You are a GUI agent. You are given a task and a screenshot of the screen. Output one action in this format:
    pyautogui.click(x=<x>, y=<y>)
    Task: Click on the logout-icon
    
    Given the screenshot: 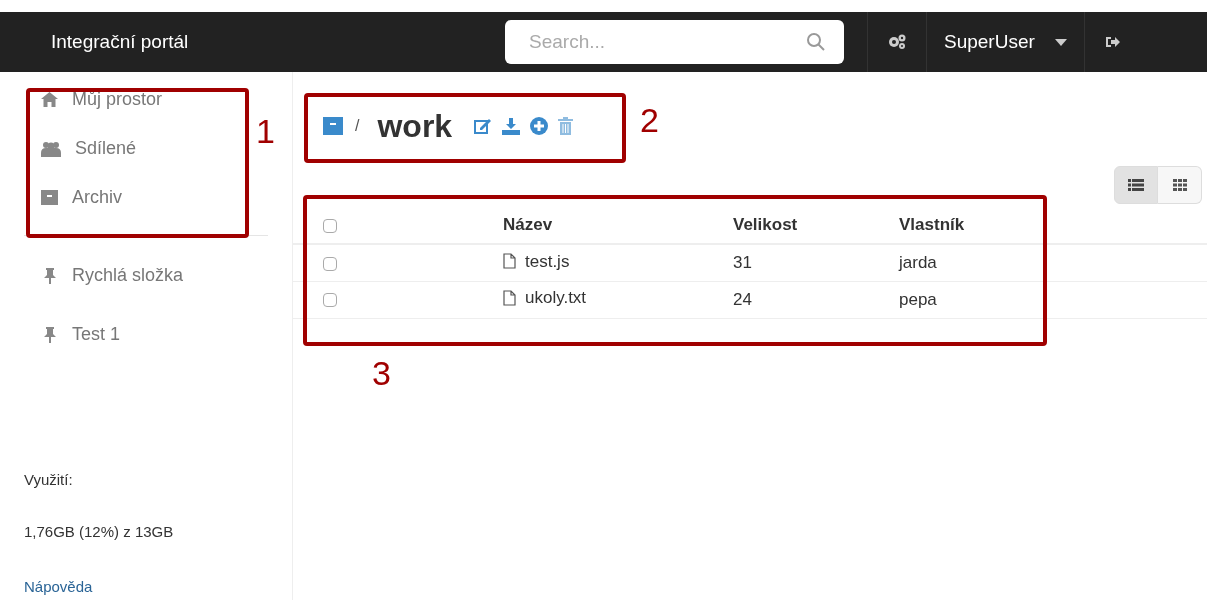 What is the action you would take?
    pyautogui.click(x=1112, y=42)
    